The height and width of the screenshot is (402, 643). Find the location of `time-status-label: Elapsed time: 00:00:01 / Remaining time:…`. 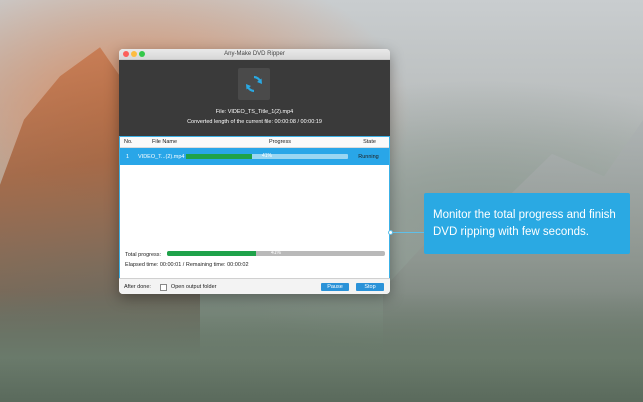

time-status-label: Elapsed time: 00:00:01 / Remaining time:… is located at coordinates (187, 265).